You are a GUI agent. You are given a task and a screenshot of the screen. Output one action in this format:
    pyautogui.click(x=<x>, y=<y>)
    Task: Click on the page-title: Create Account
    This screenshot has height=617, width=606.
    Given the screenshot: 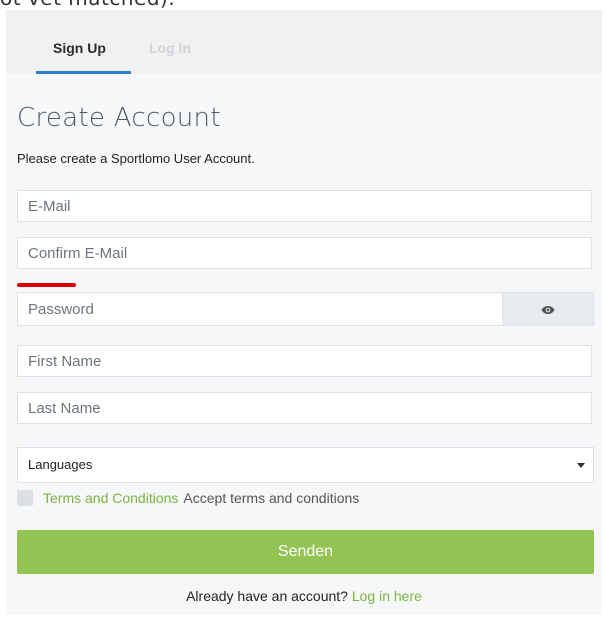 What is the action you would take?
    pyautogui.click(x=119, y=118)
    